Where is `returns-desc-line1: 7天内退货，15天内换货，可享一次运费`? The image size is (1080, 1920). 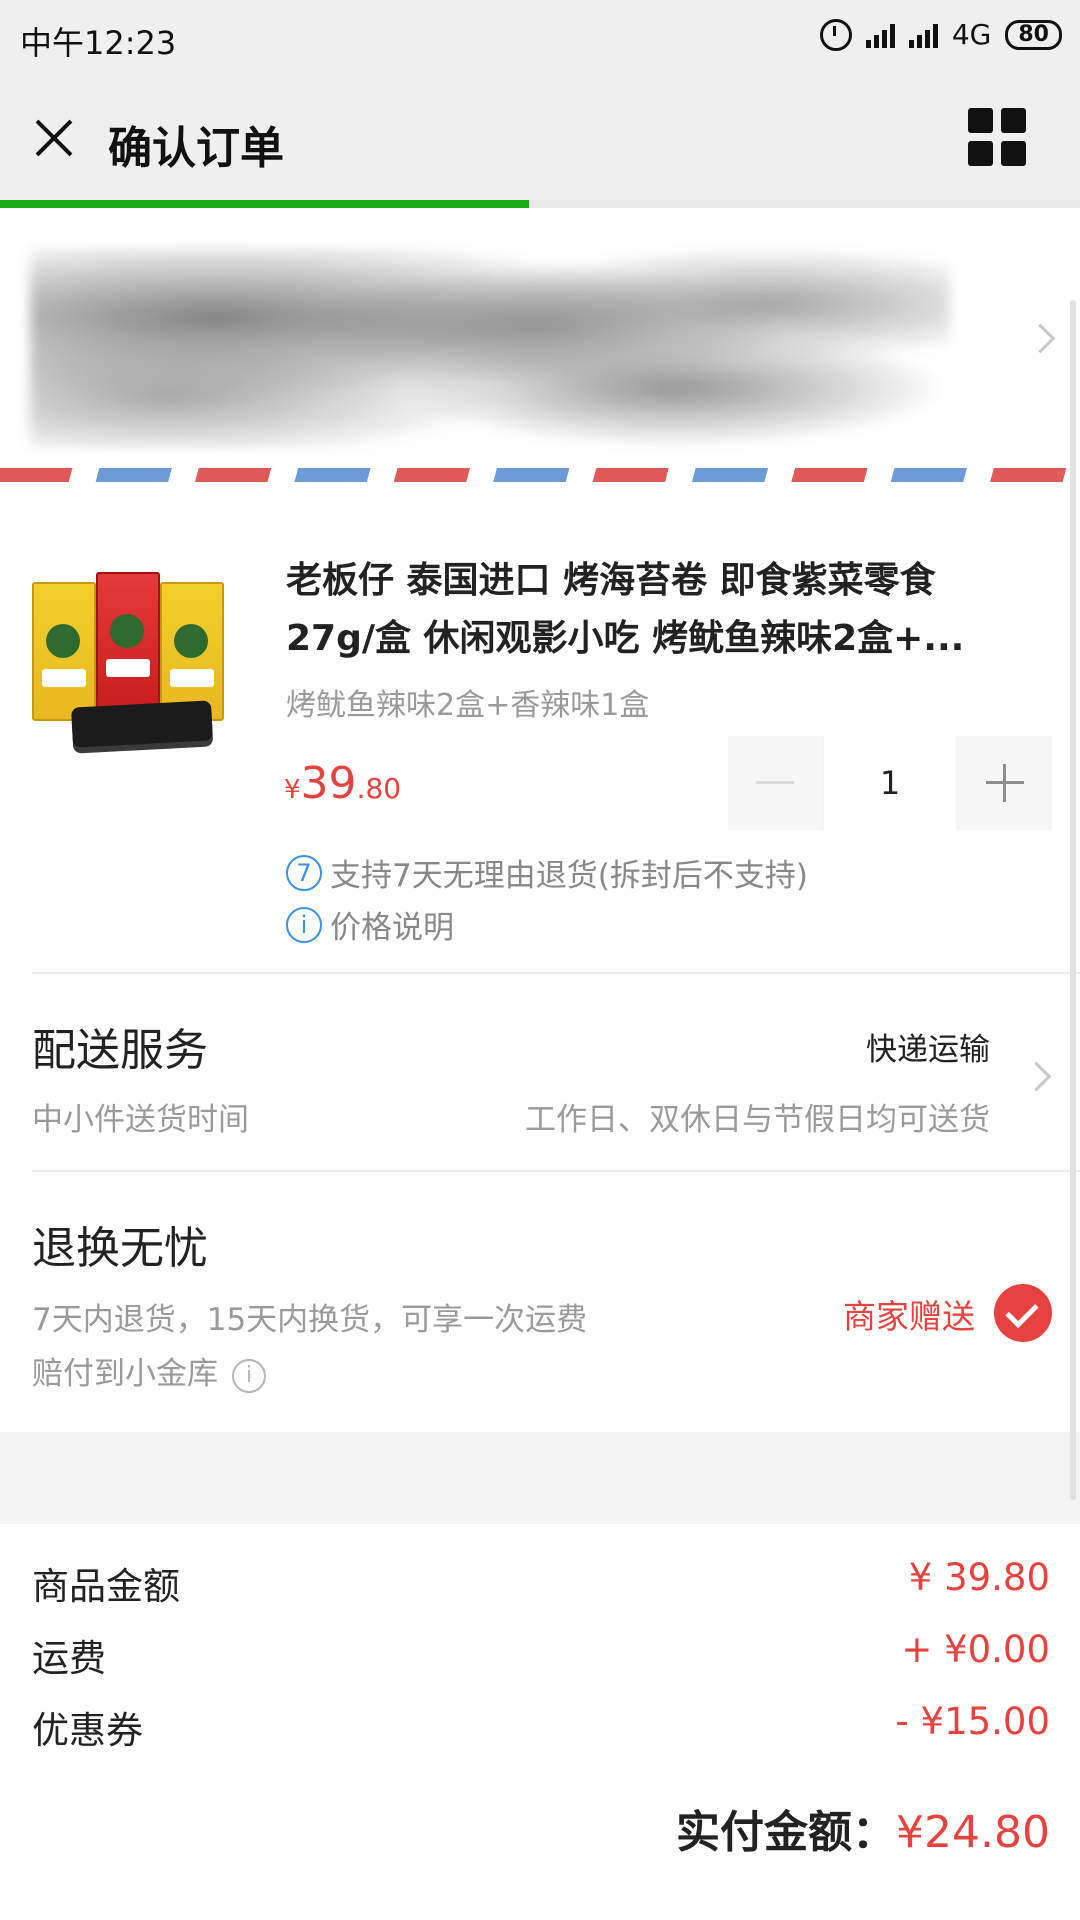 returns-desc-line1: 7天内退货，15天内换货，可享一次运费 is located at coordinates (310, 1320).